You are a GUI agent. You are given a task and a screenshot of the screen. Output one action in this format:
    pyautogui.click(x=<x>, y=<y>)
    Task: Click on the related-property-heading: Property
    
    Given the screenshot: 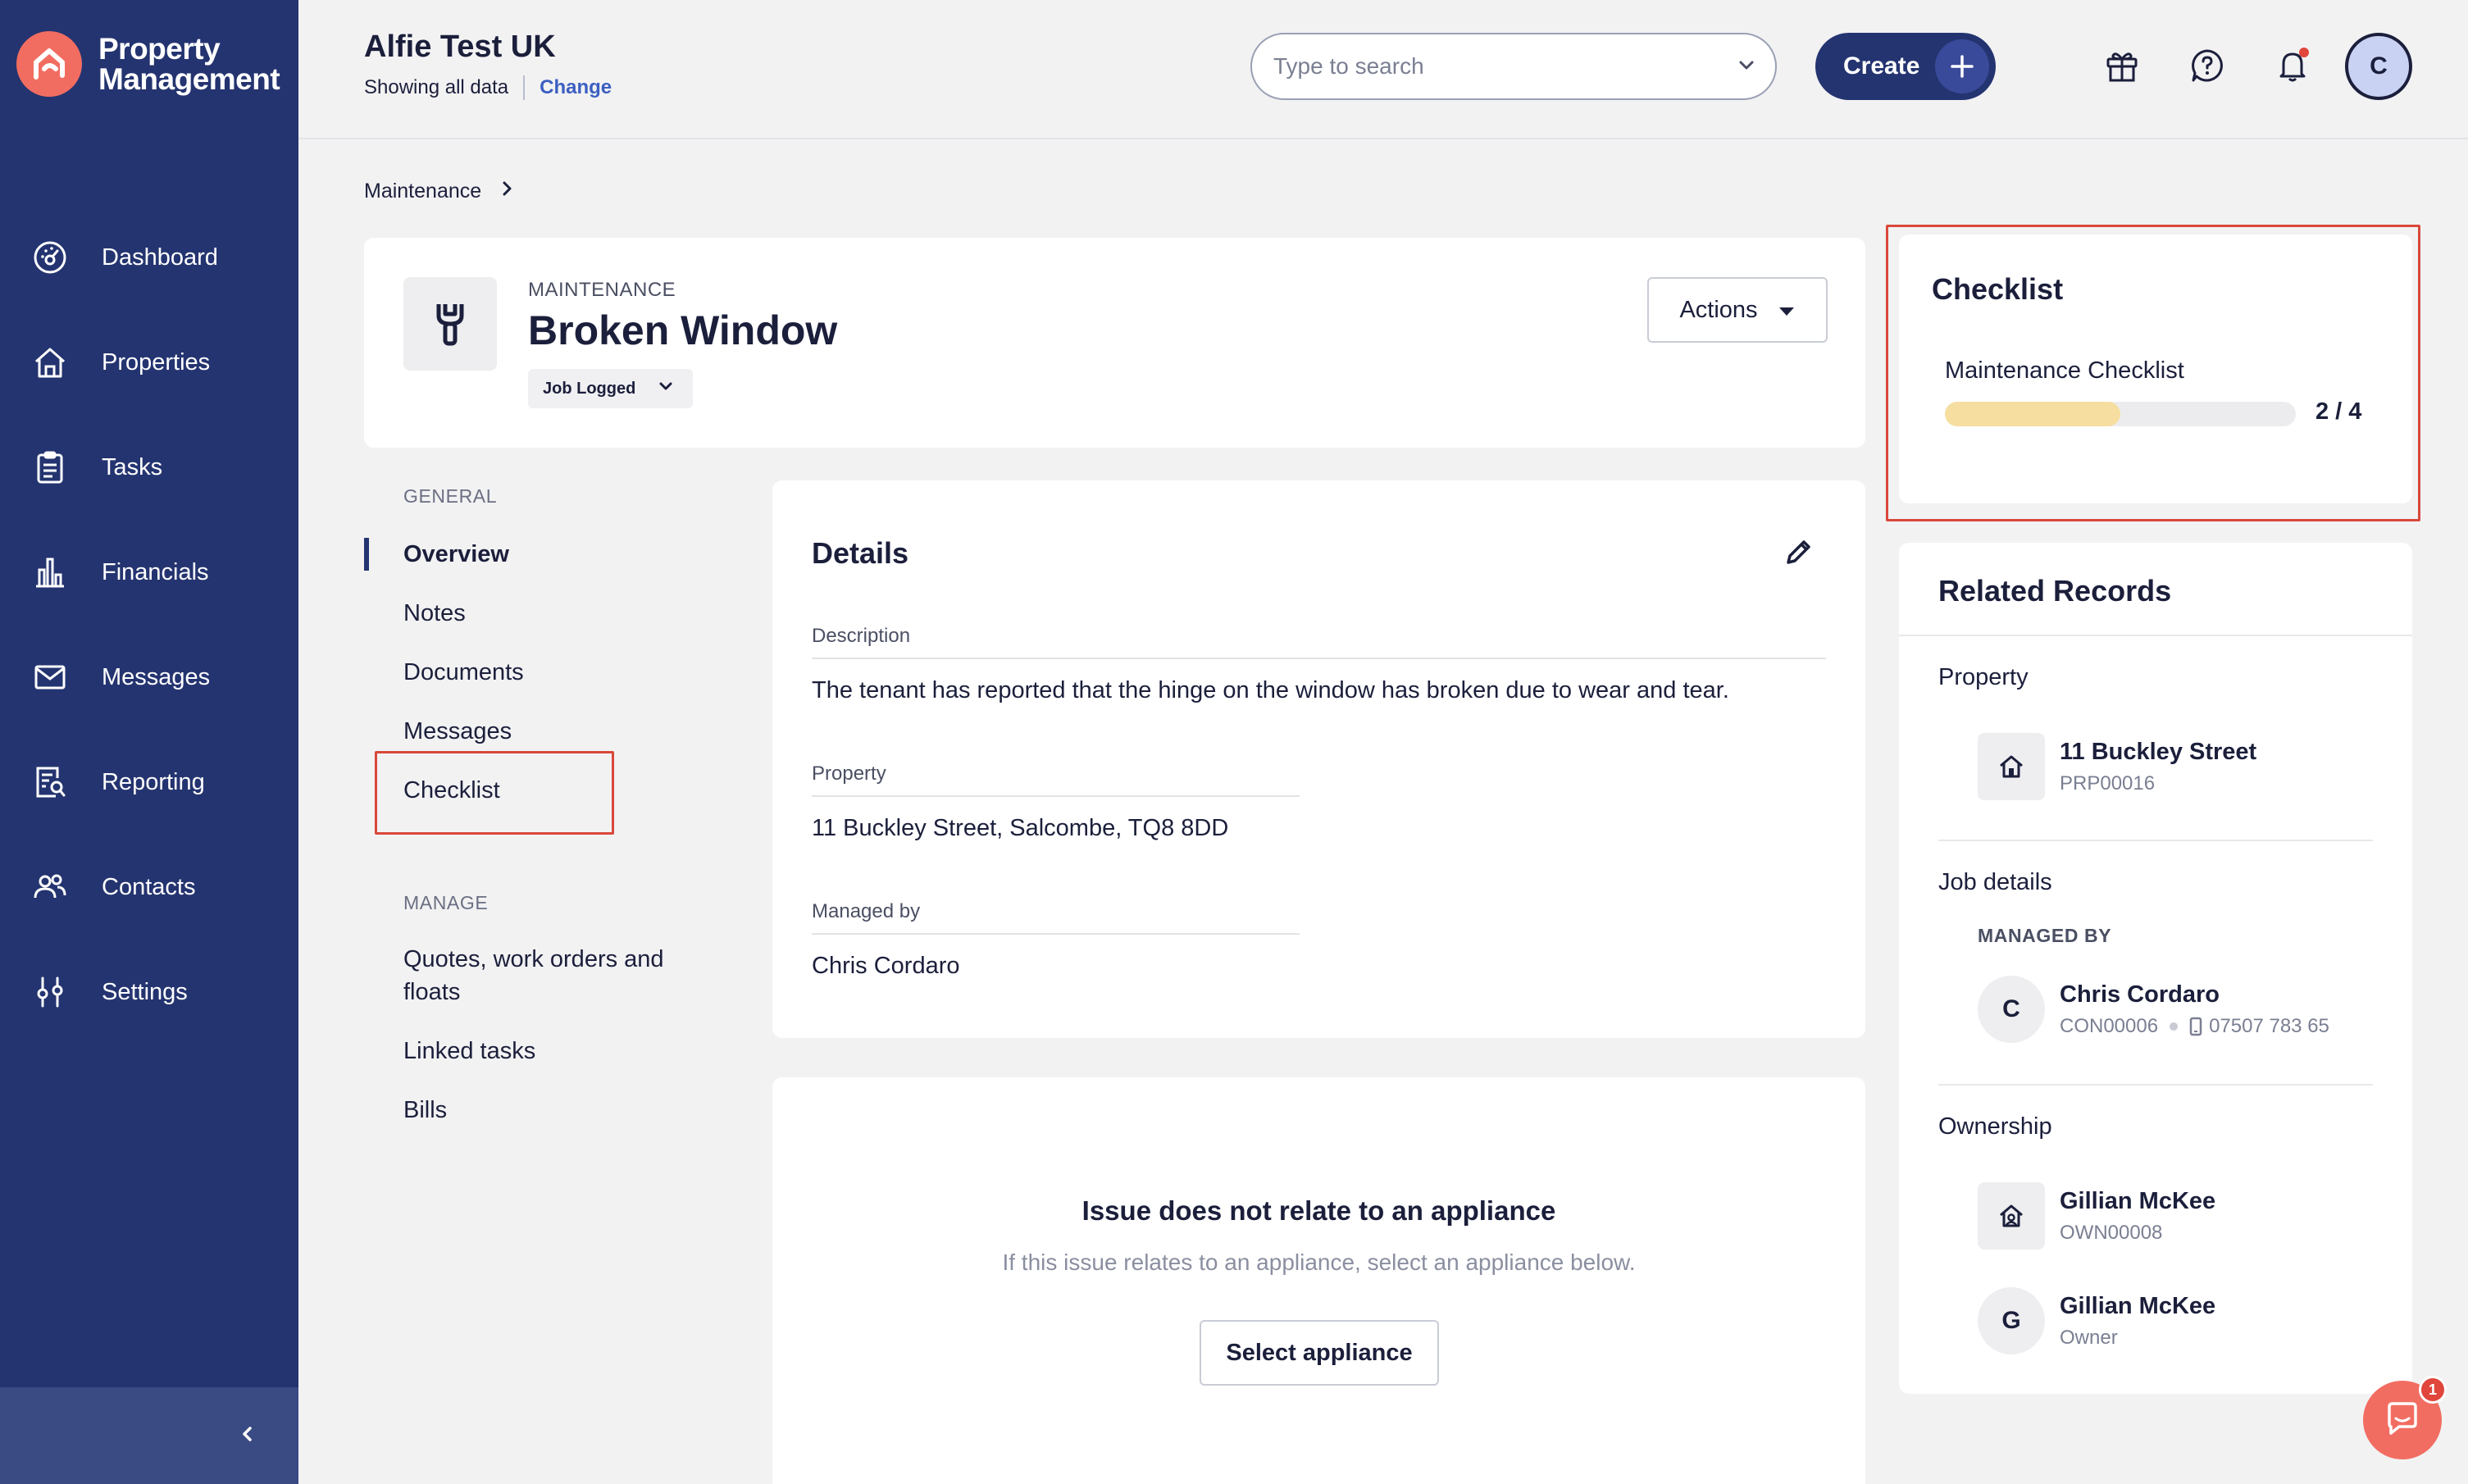 What is the action you would take?
    pyautogui.click(x=1983, y=677)
    